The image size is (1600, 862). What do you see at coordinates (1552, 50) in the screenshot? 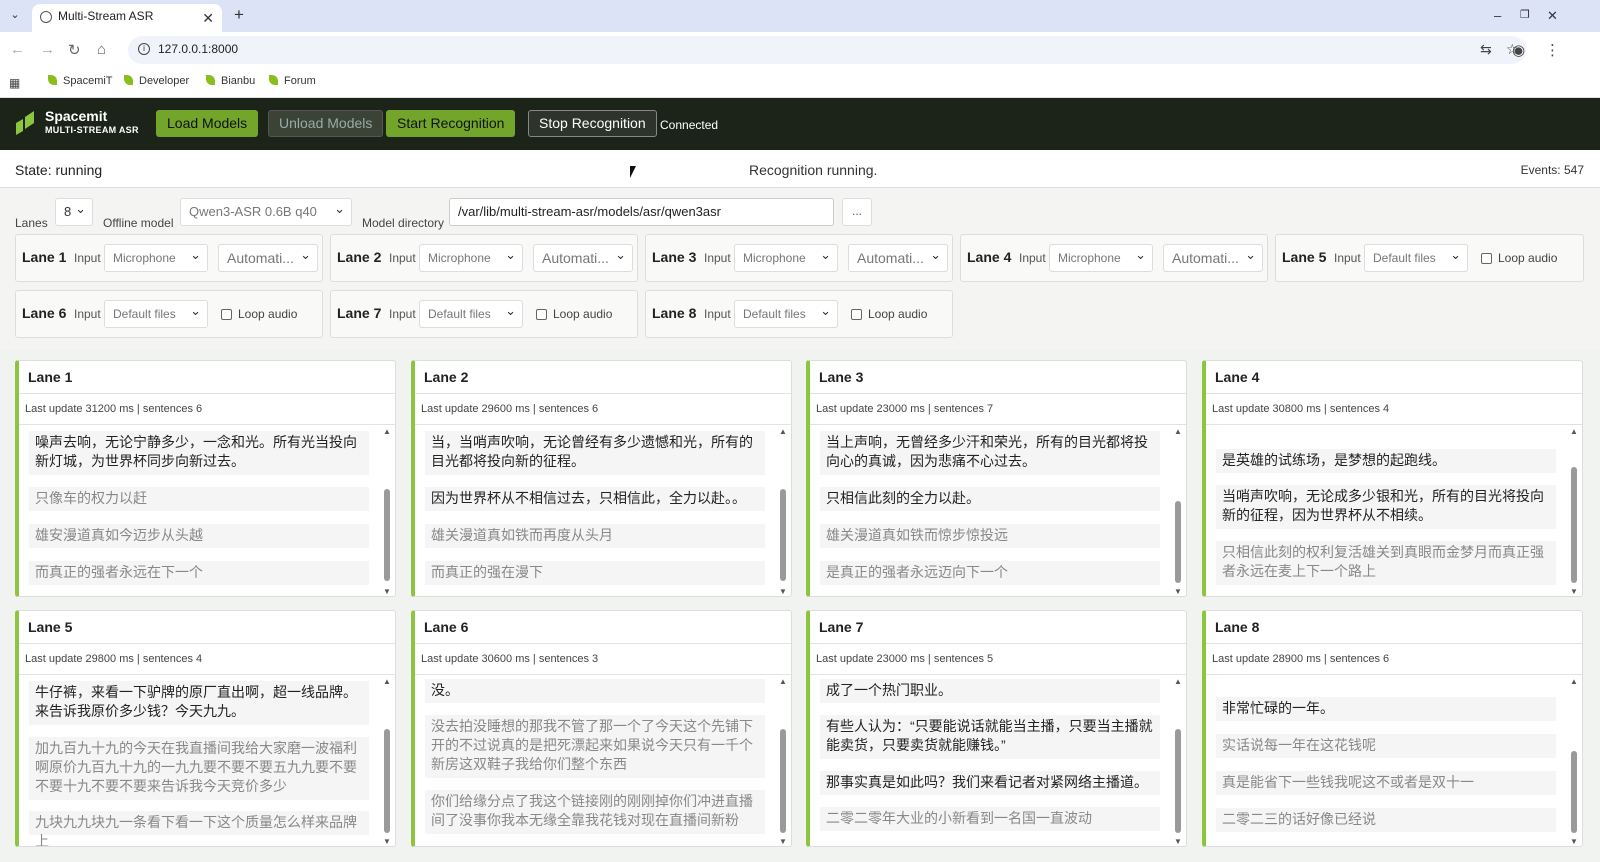
I see `menu-dots-icon: ⋮` at bounding box center [1552, 50].